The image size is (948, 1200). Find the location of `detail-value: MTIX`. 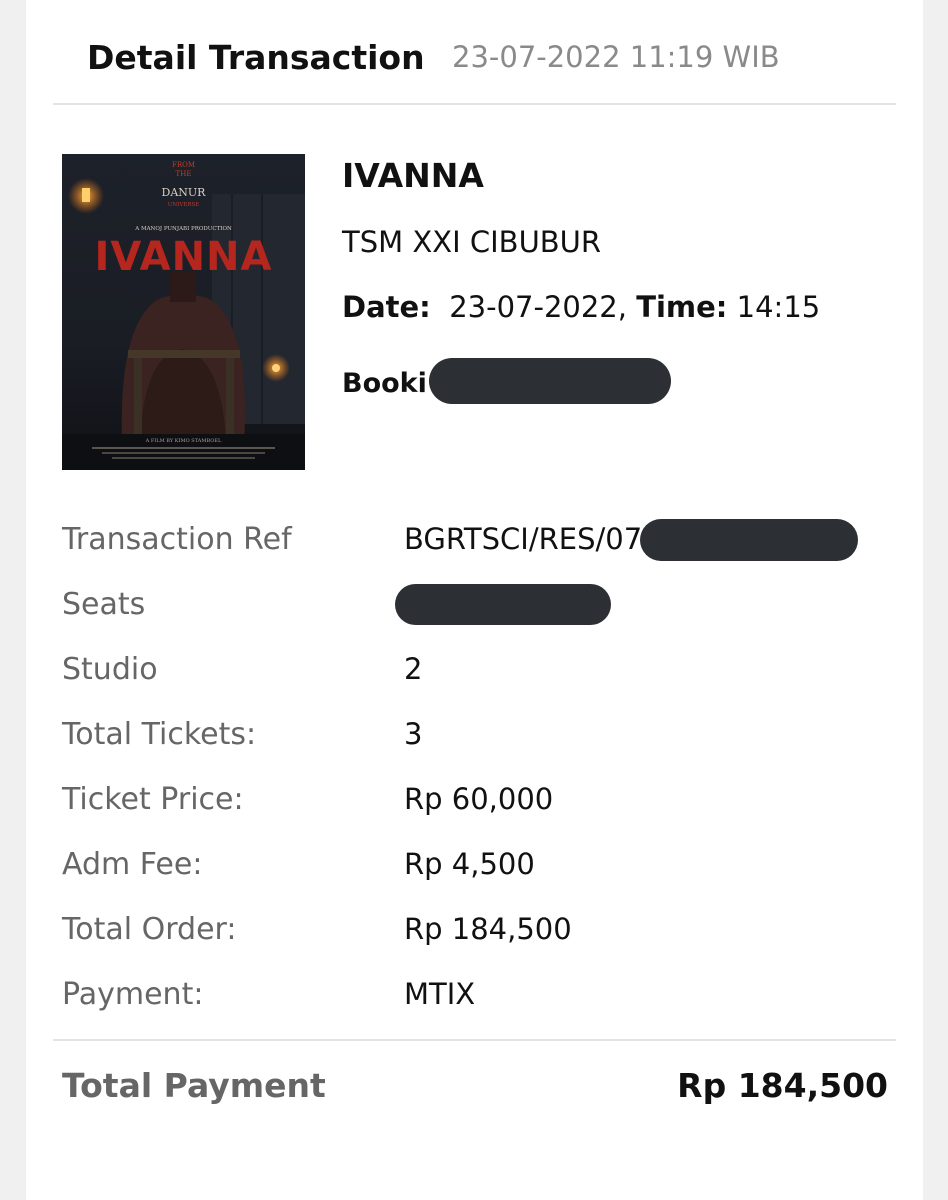

detail-value: MTIX is located at coordinates (440, 994).